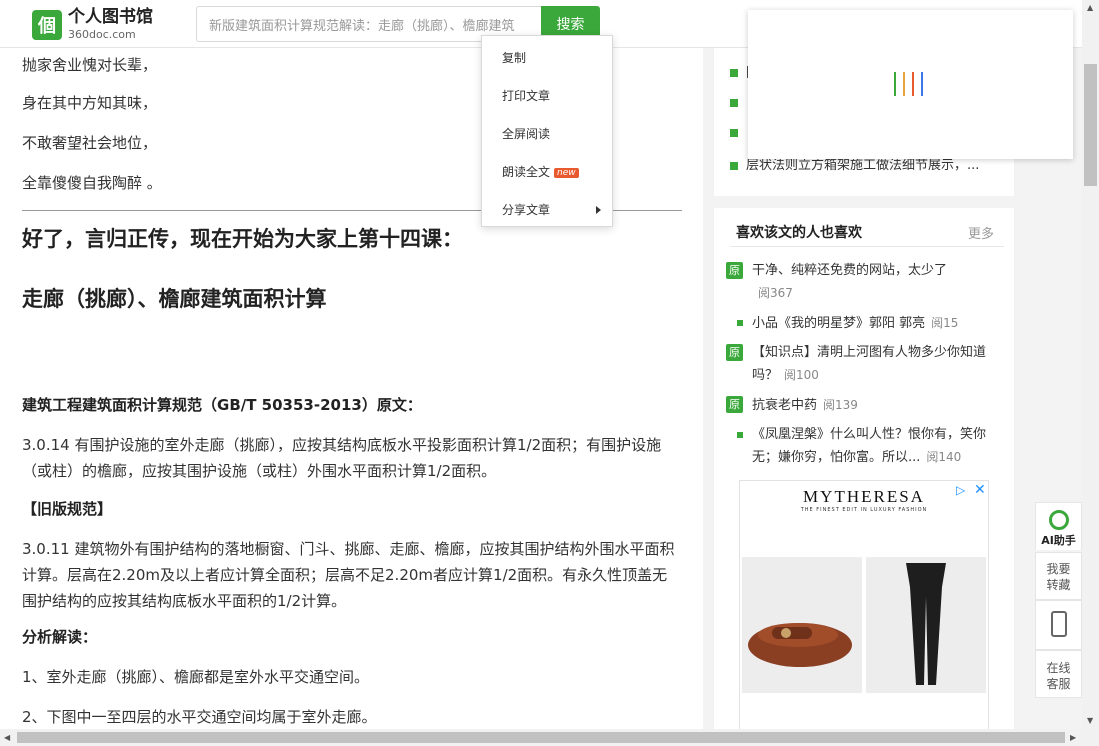  What do you see at coordinates (861, 282) in the screenshot?
I see `recommend-item: 原 干净、纯粹还免费的网站，太少了 阅367` at bounding box center [861, 282].